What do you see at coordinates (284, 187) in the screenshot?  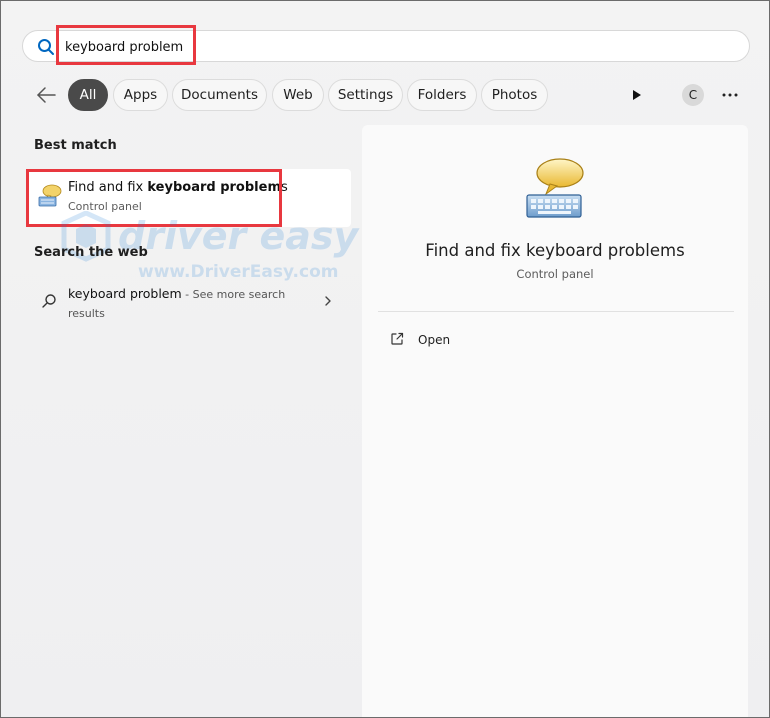 I see `title-suffix: s` at bounding box center [284, 187].